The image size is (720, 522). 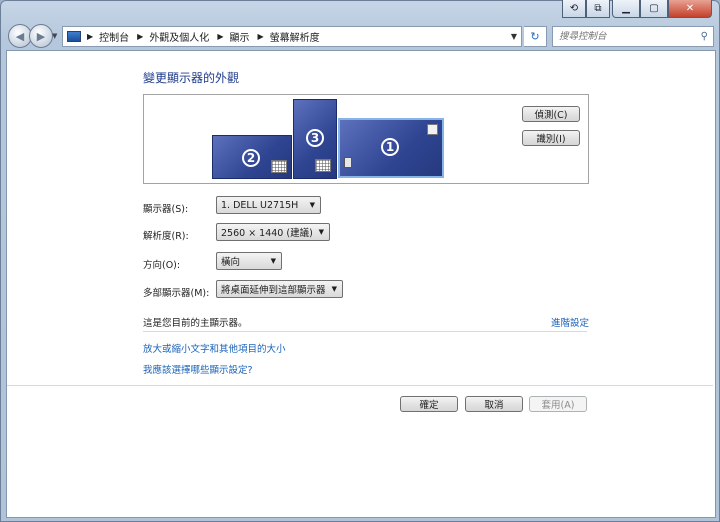 What do you see at coordinates (176, 293) in the screenshot?
I see `multi-display-label: 多部顯示器(M):` at bounding box center [176, 293].